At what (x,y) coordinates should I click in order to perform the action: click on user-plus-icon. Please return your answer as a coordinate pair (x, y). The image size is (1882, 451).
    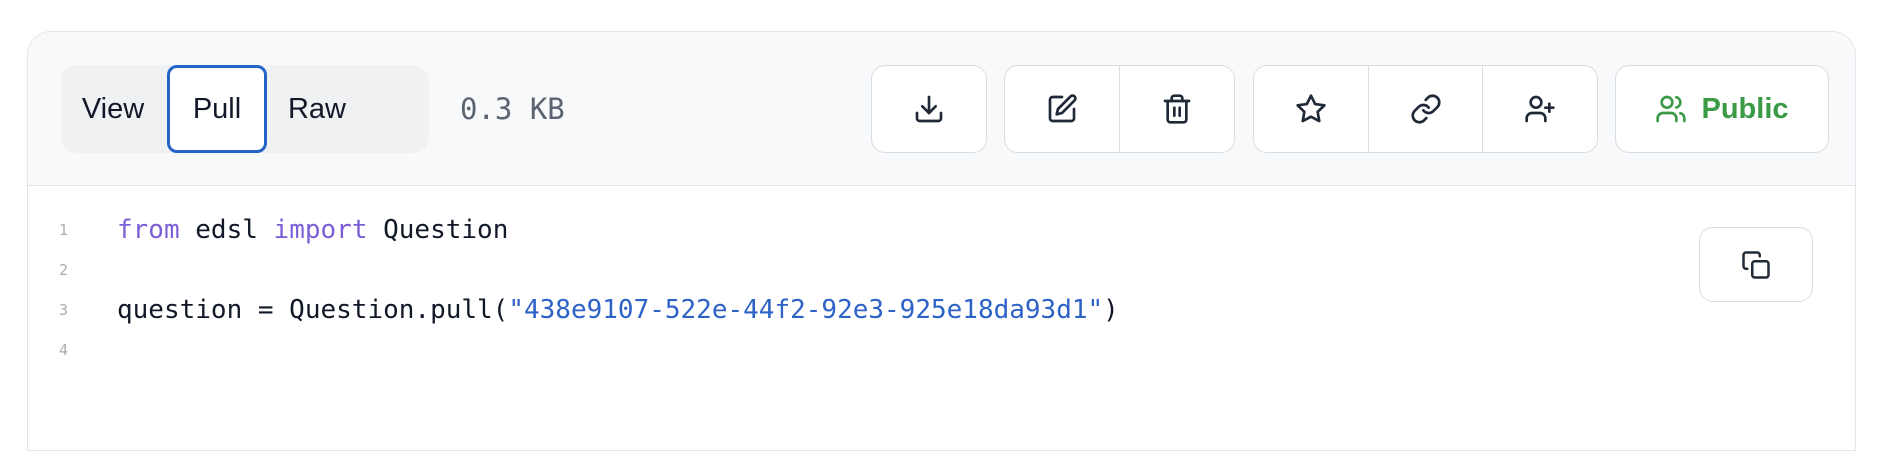
    Looking at the image, I should click on (1539, 109).